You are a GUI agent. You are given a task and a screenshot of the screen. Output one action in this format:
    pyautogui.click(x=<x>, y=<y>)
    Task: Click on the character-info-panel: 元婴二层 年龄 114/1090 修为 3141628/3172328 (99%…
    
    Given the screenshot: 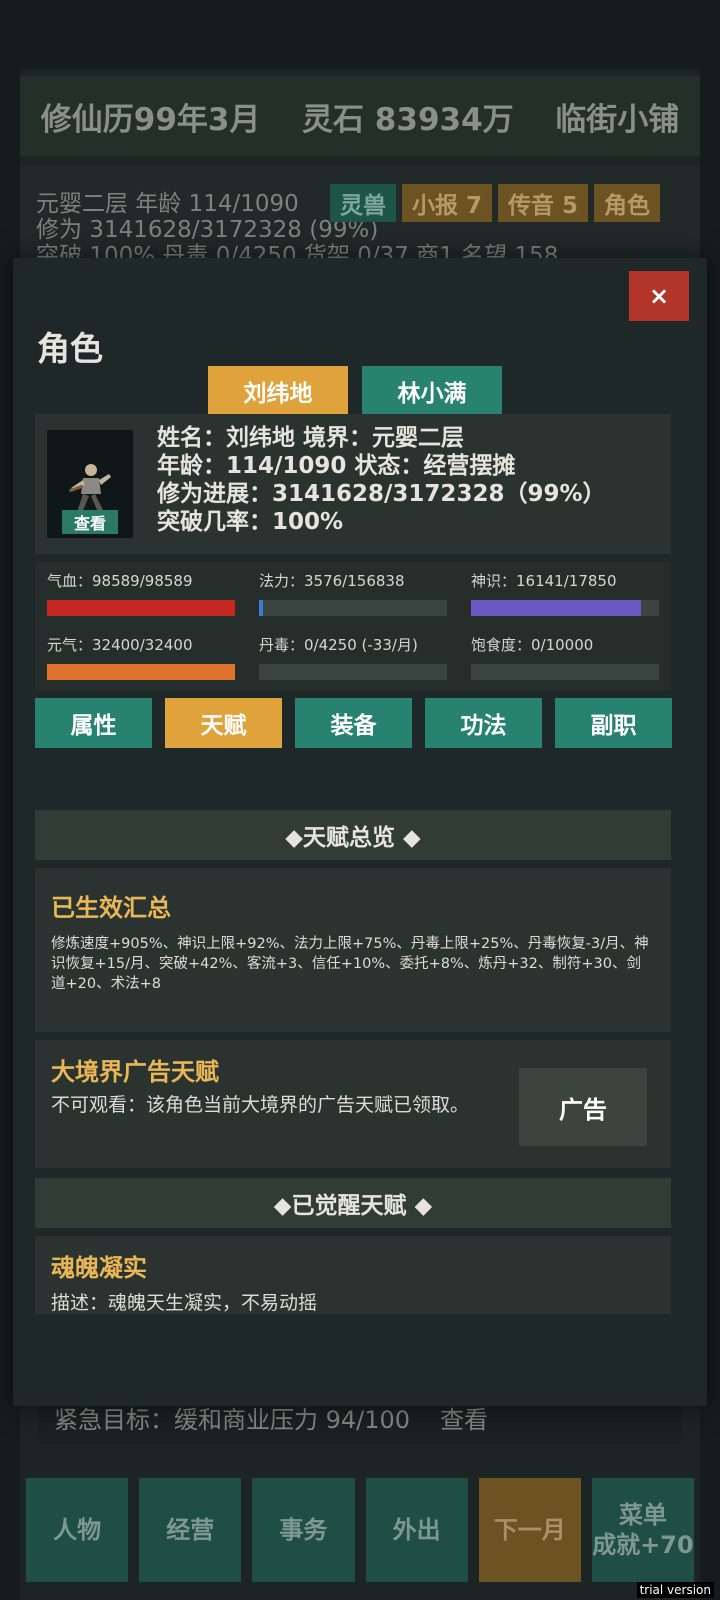 What is the action you would take?
    pyautogui.click(x=360, y=216)
    